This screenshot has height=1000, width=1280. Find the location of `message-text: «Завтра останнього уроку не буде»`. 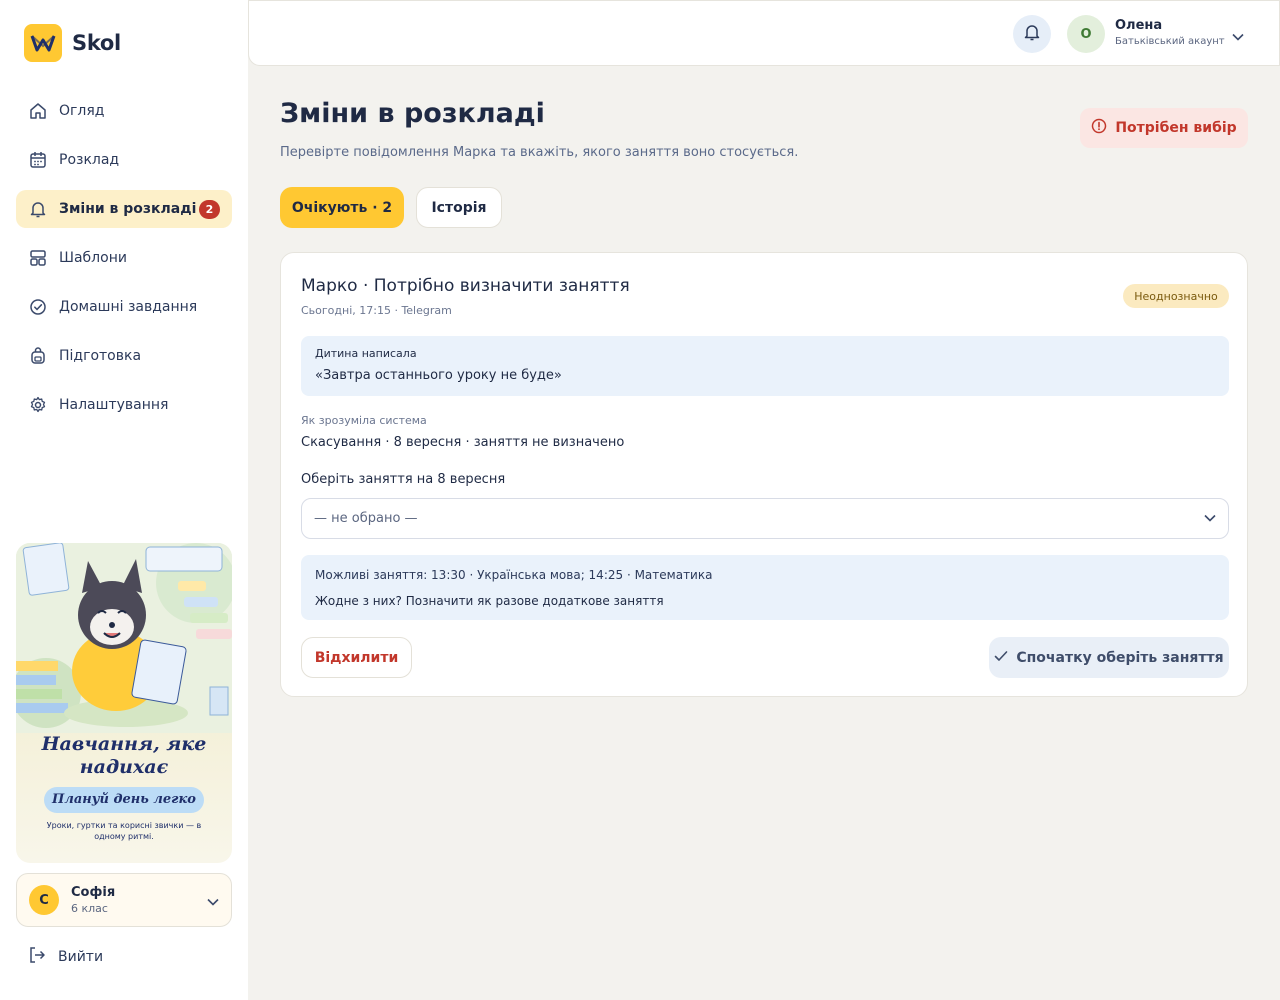

message-text: «Завтра останнього уроку не буде» is located at coordinates (438, 375).